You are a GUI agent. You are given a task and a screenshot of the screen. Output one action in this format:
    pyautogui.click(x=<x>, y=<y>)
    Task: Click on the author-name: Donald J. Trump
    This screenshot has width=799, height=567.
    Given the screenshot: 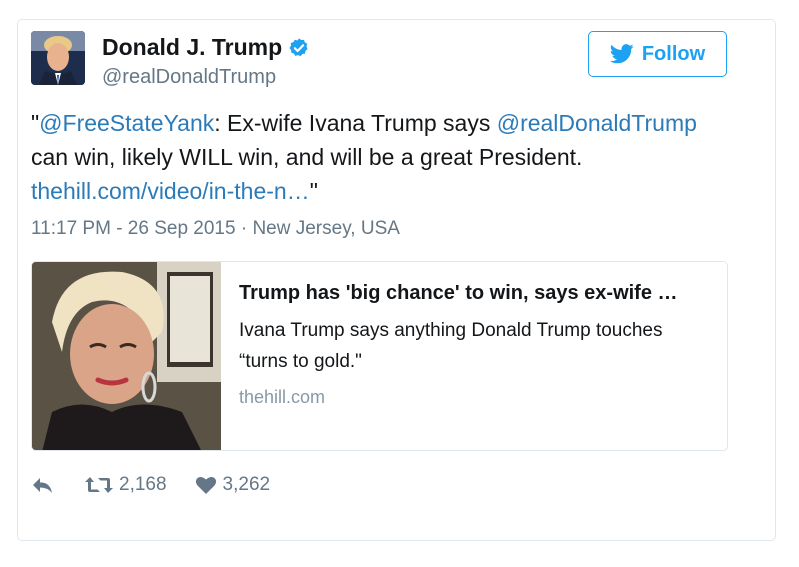 What is the action you would take?
    pyautogui.click(x=192, y=47)
    